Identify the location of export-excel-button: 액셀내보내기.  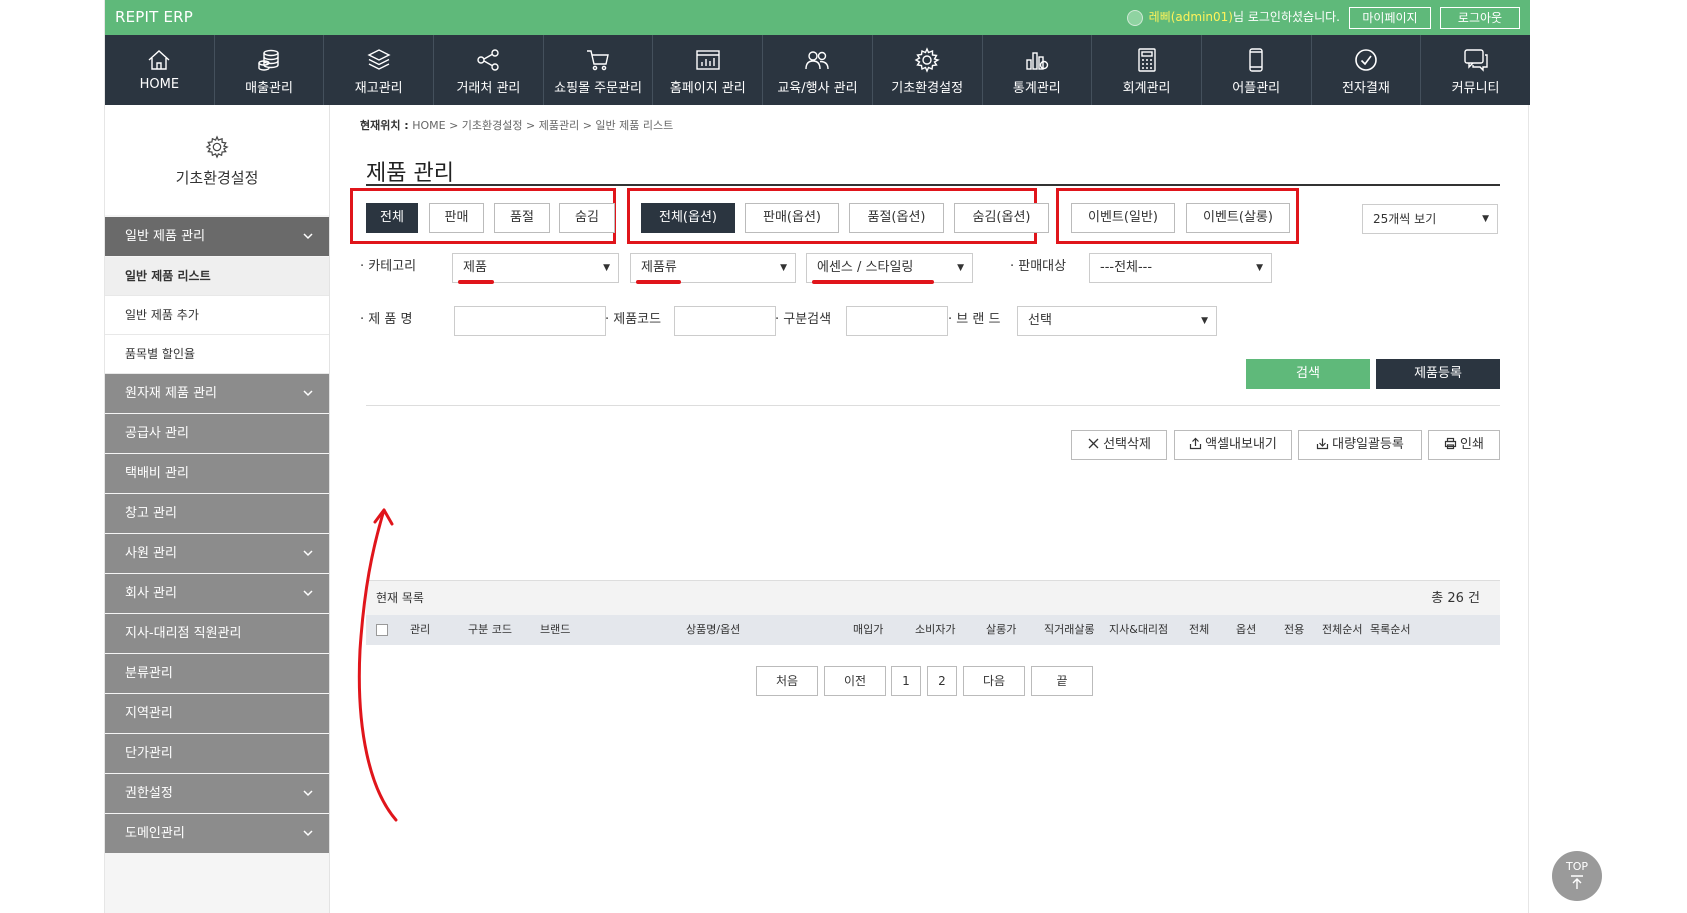
(1233, 445).